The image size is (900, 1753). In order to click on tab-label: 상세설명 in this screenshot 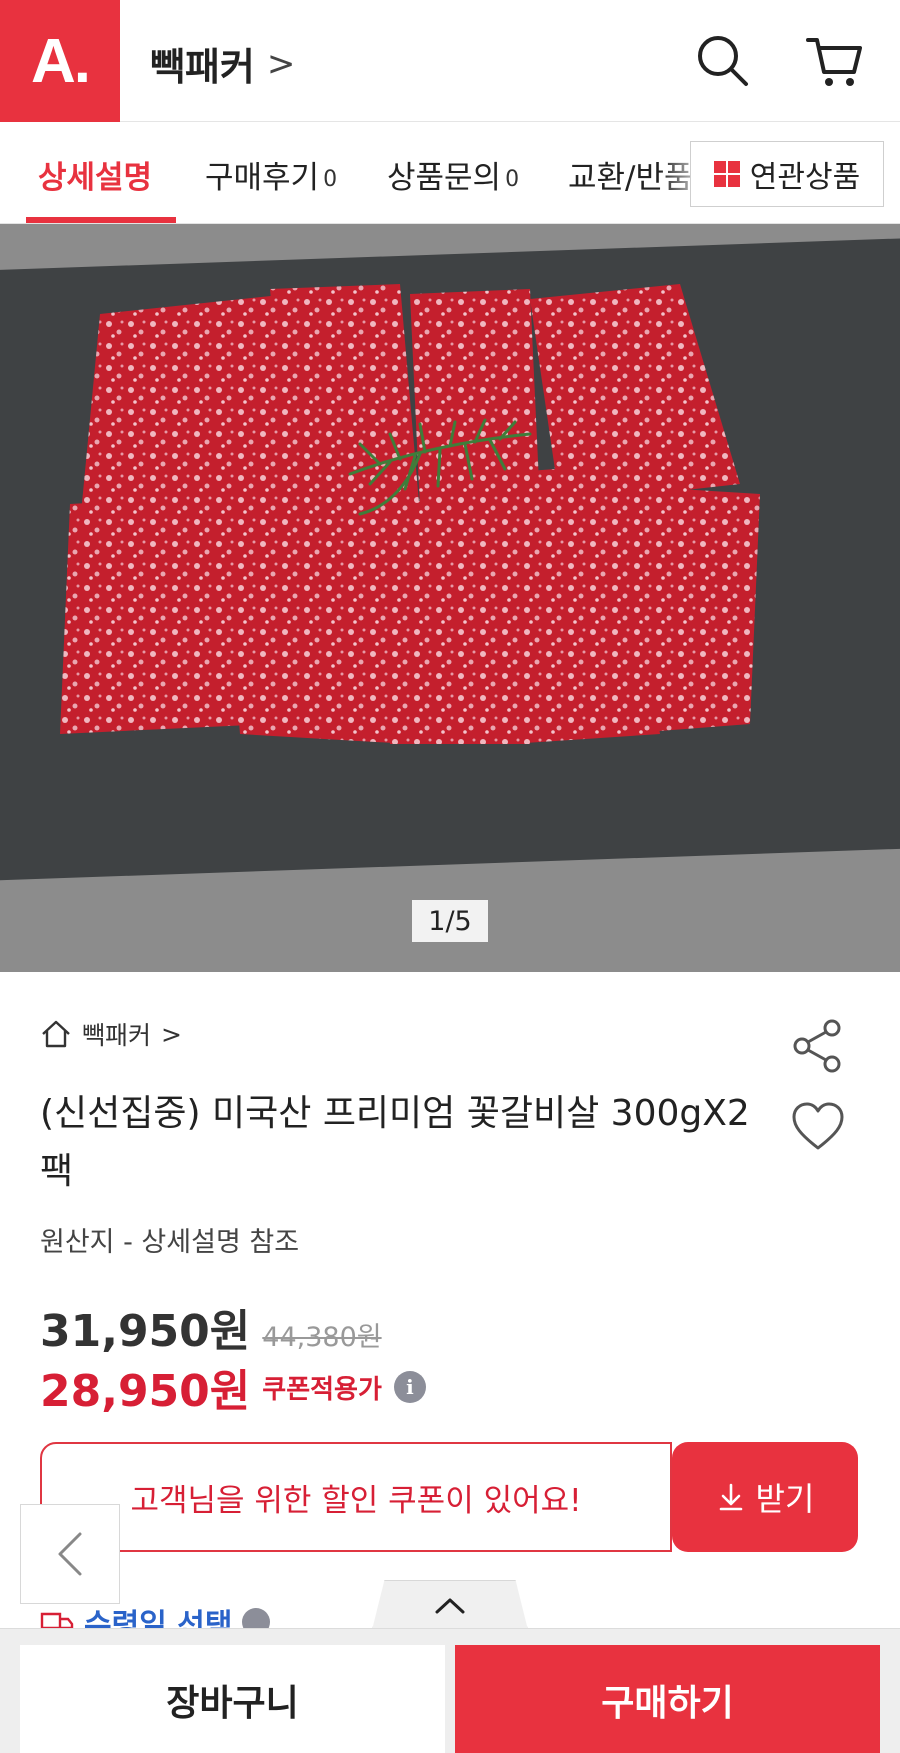, I will do `click(95, 178)`.